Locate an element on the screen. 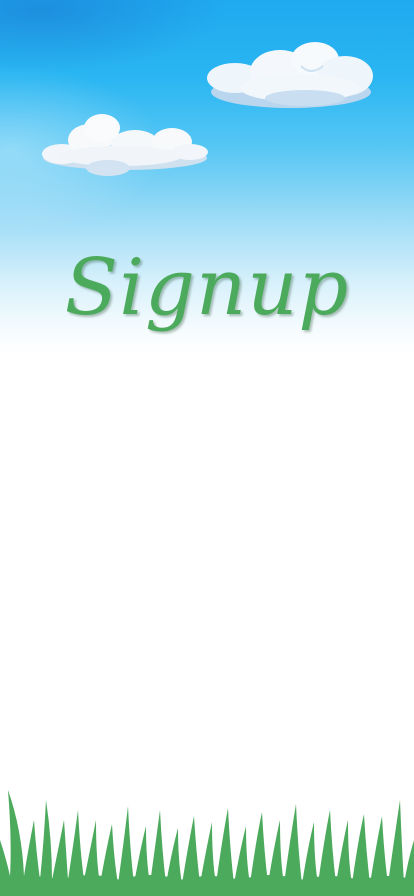 This screenshot has width=414, height=896. grass-decoration is located at coordinates (207, 843).